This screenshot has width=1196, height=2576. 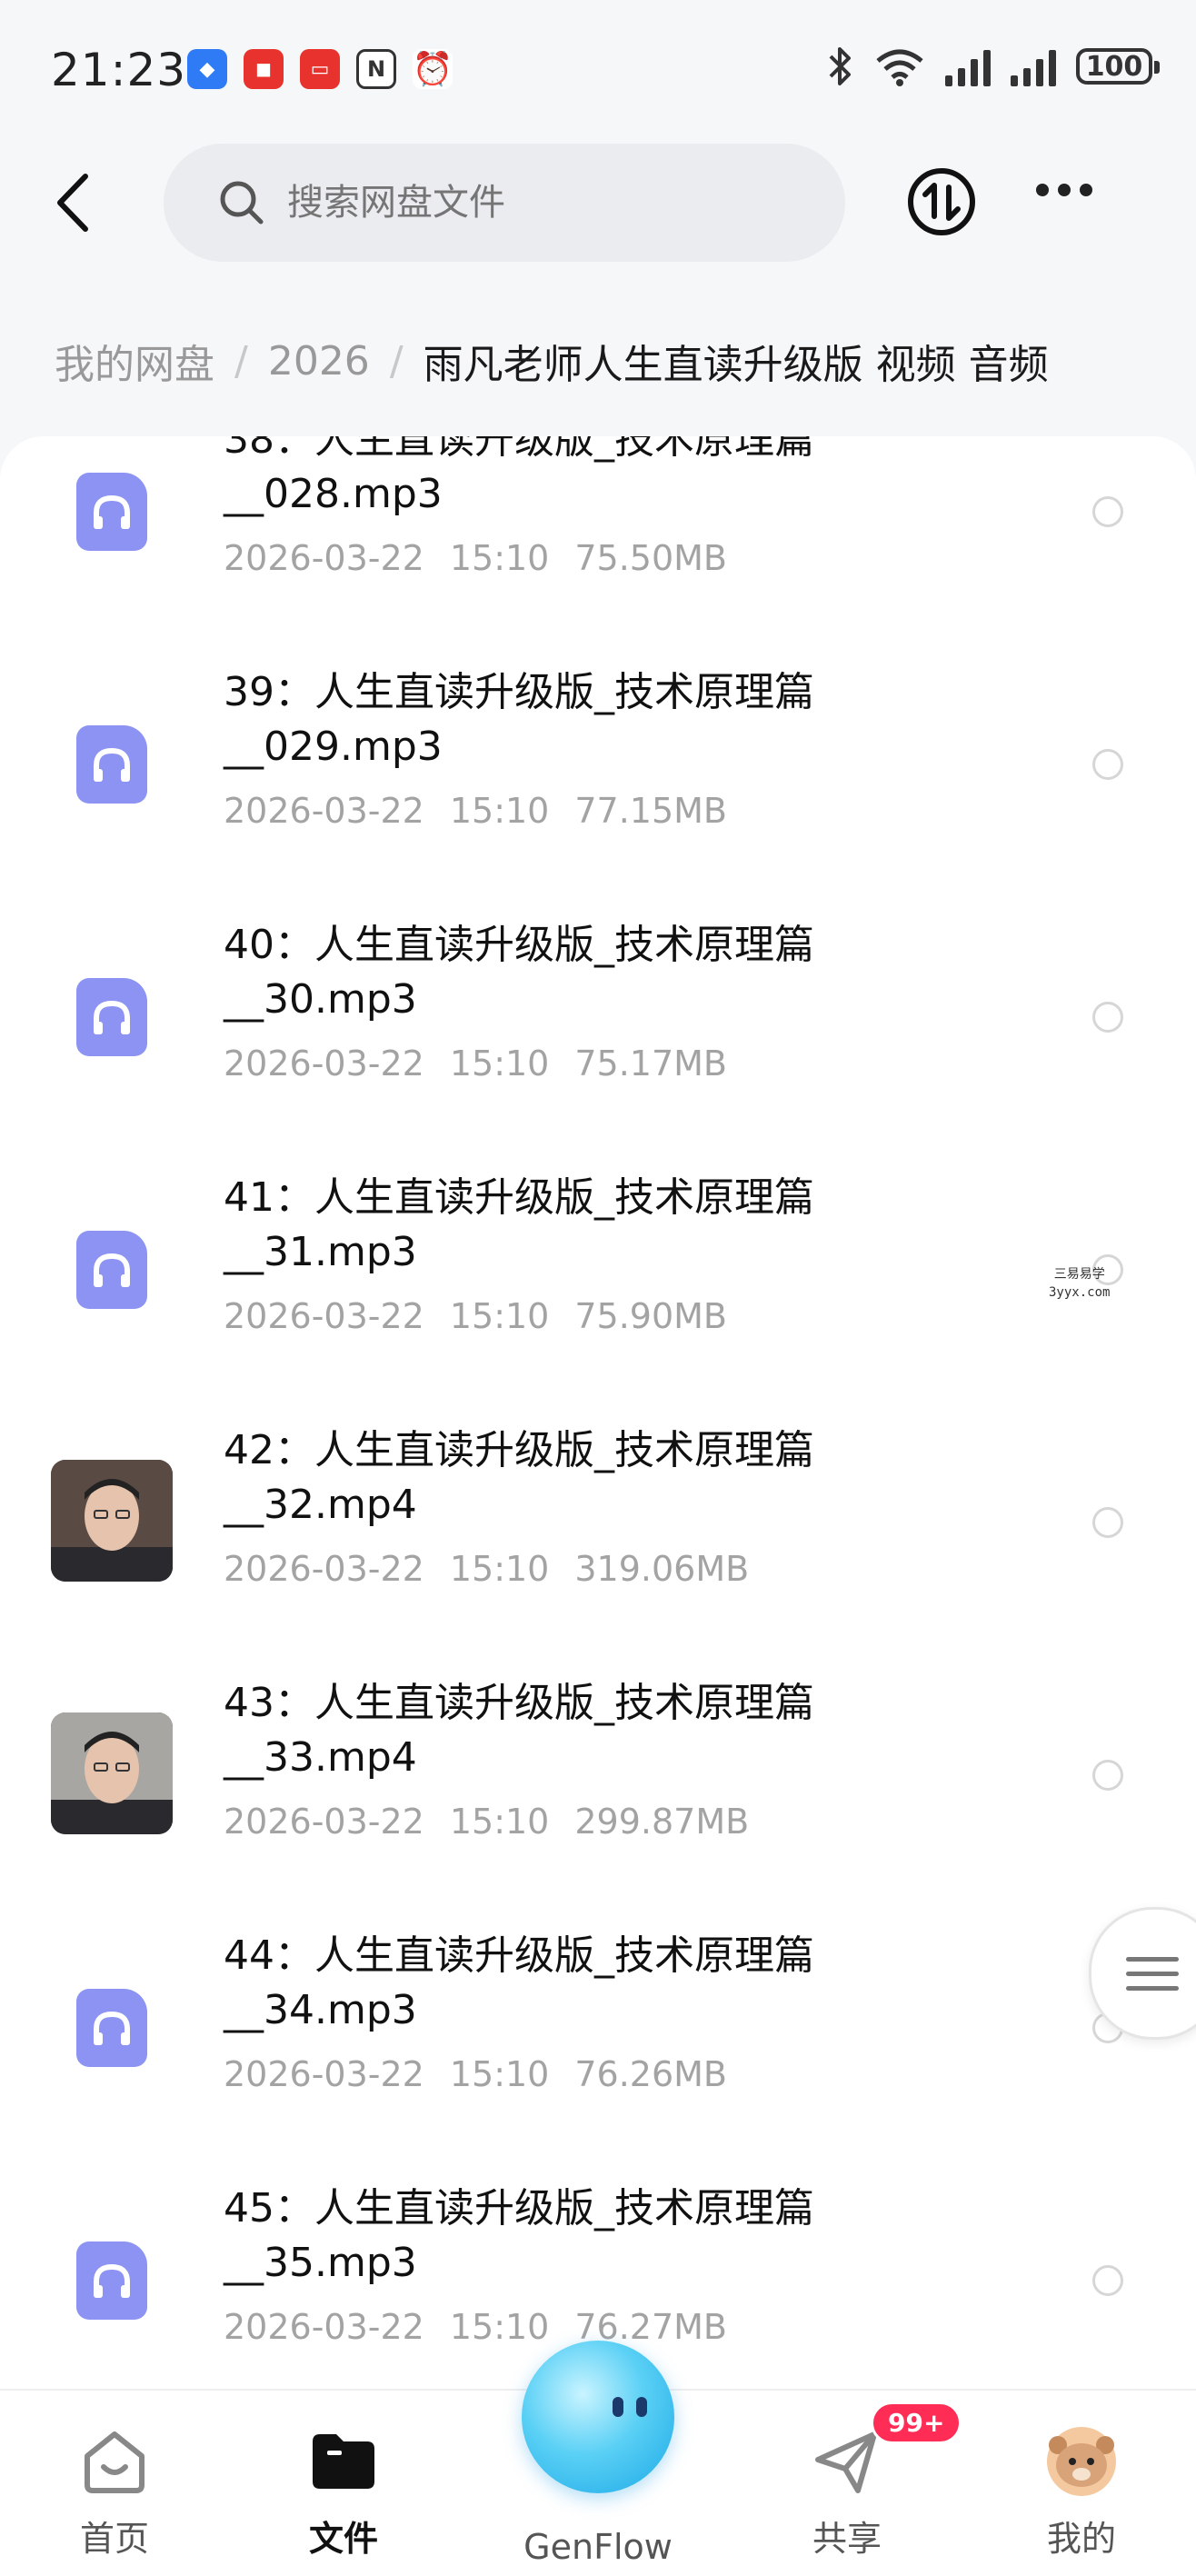 What do you see at coordinates (1081, 2539) in the screenshot?
I see `tab-label: 我的` at bounding box center [1081, 2539].